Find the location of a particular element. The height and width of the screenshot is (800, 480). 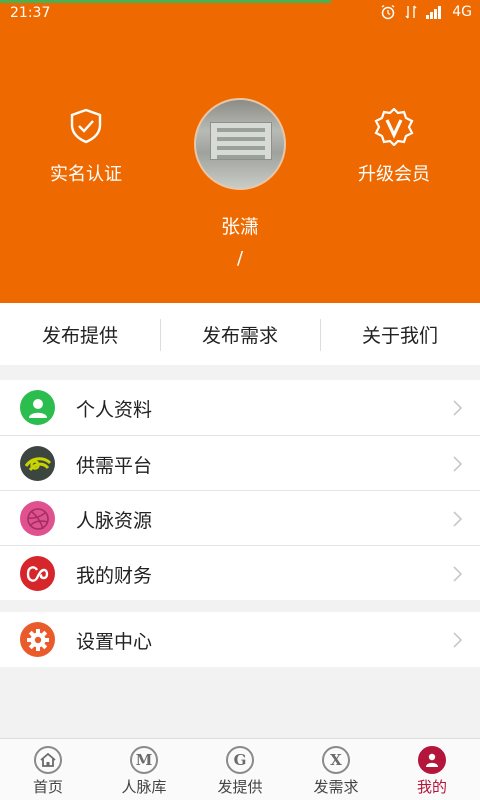

menu-item-label: 个人资料 is located at coordinates (114, 410).